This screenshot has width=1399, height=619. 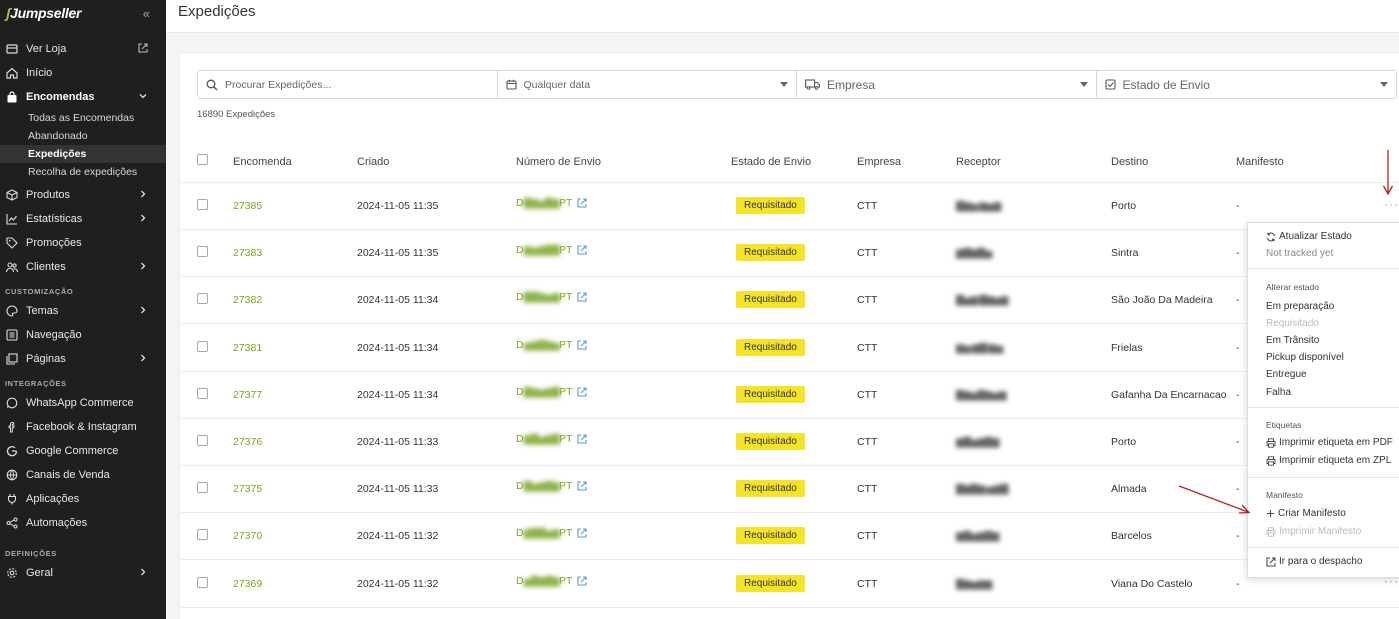 What do you see at coordinates (247, 395) in the screenshot?
I see `order-link: 27377` at bounding box center [247, 395].